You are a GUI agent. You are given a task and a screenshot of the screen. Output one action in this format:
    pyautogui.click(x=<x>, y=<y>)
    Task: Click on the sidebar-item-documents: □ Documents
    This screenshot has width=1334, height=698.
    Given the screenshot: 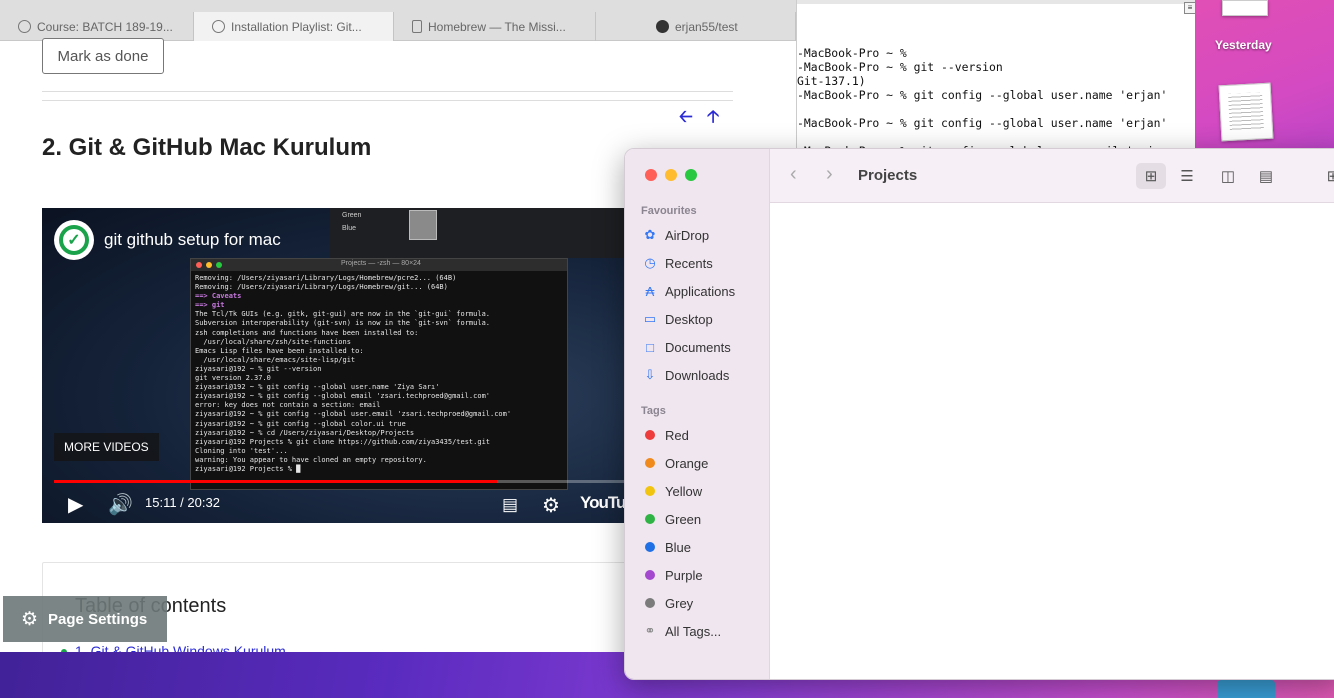 What is the action you would take?
    pyautogui.click(x=687, y=347)
    